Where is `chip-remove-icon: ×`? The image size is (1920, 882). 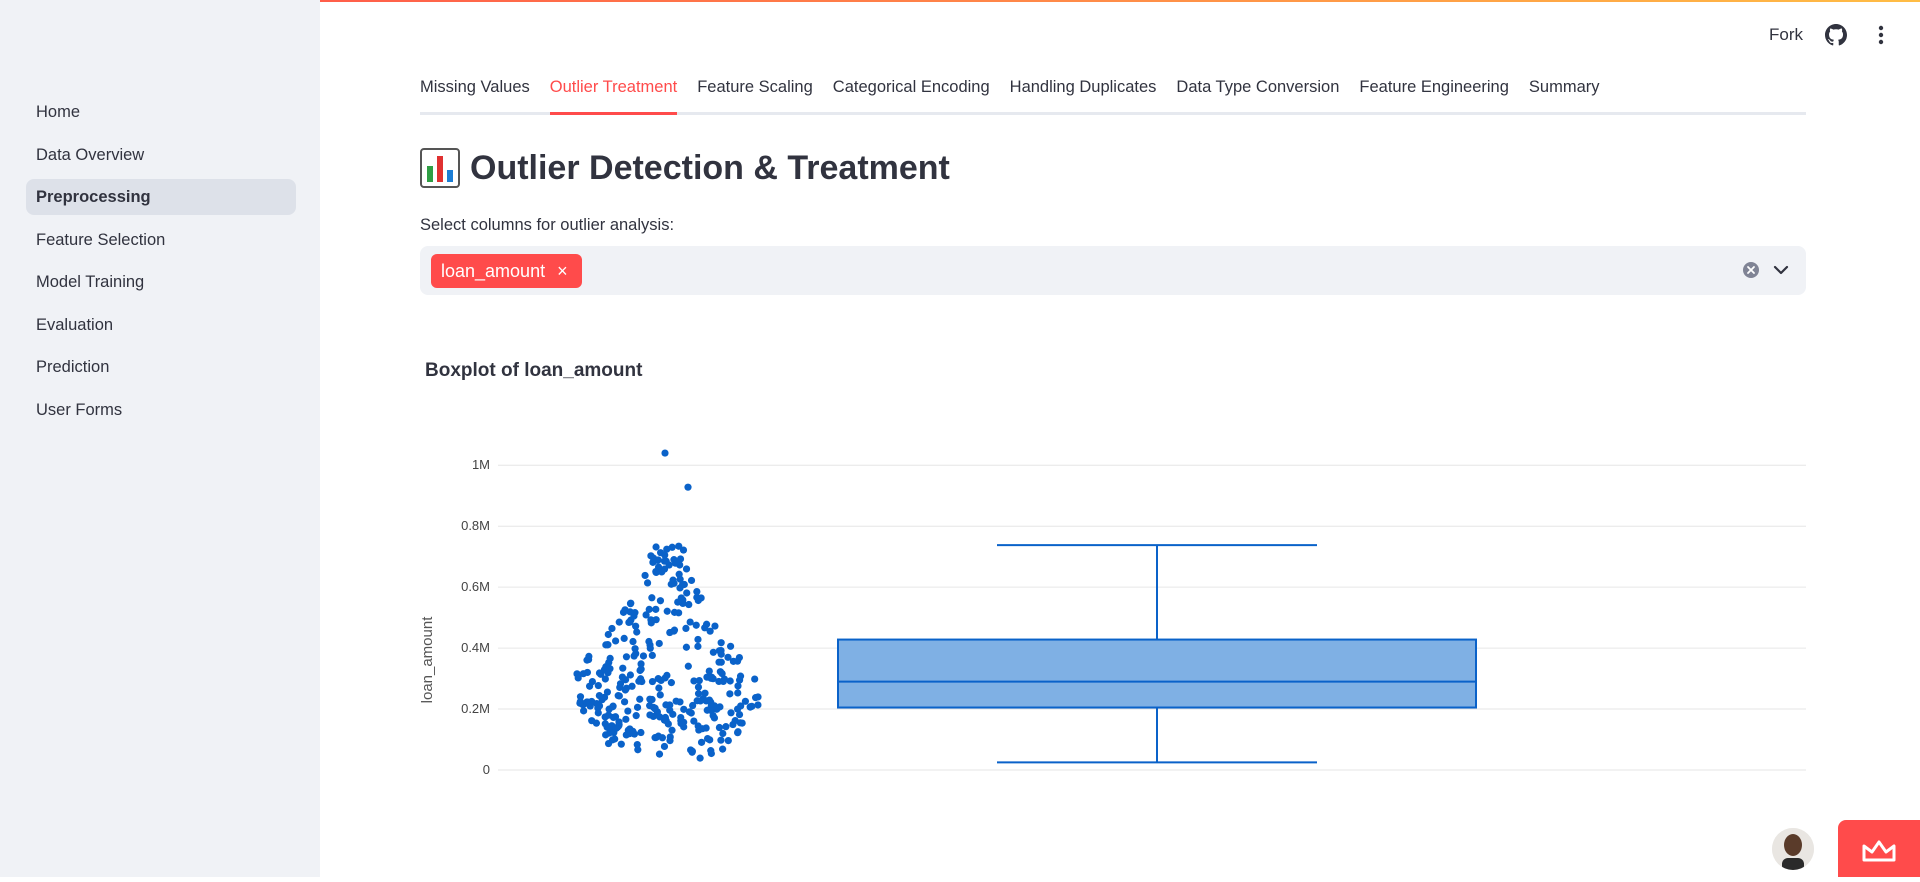 chip-remove-icon: × is located at coordinates (562, 271).